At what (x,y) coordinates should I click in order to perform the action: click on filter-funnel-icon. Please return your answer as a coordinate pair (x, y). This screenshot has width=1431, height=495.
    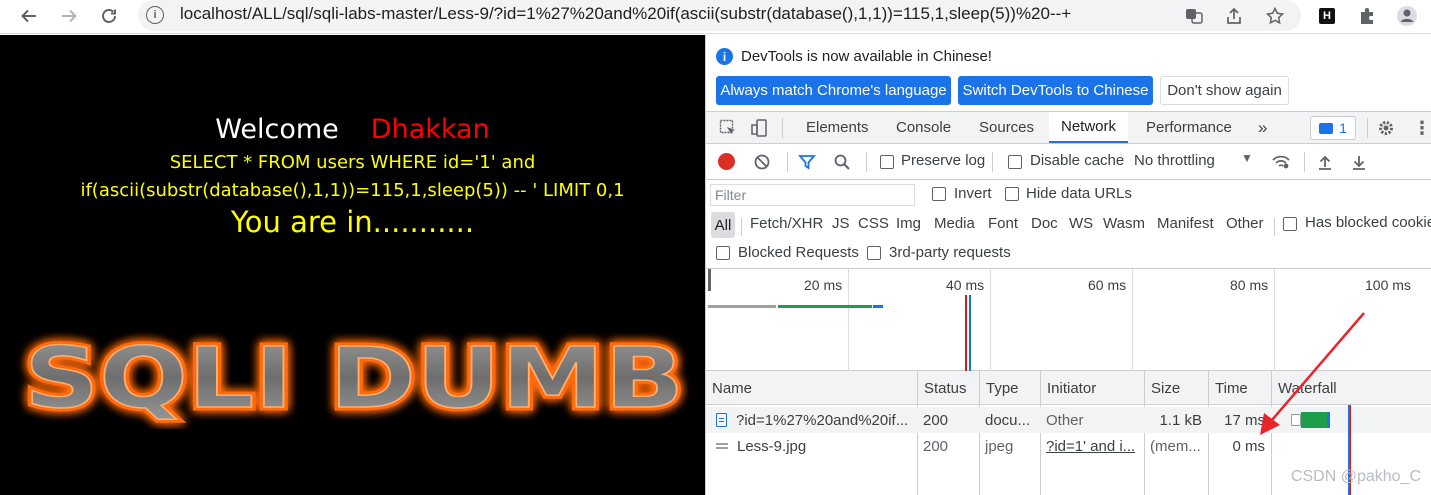
    Looking at the image, I should click on (807, 162).